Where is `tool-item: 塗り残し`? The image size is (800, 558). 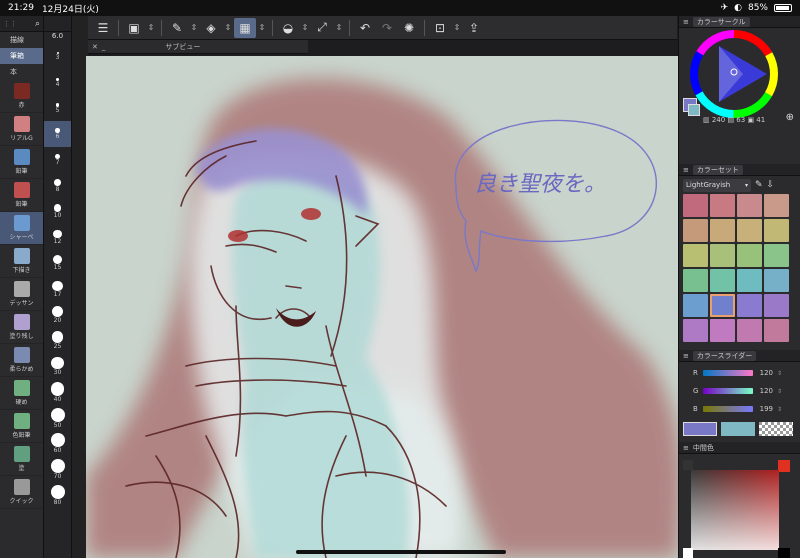 tool-item: 塗り残し is located at coordinates (21, 327).